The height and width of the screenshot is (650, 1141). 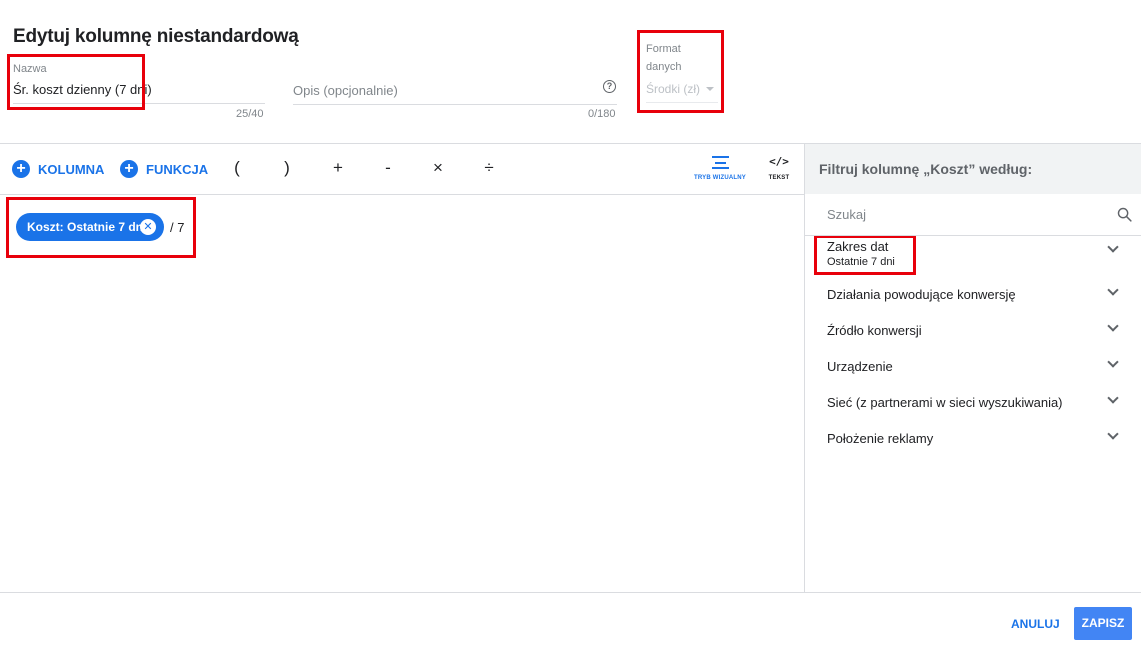 What do you see at coordinates (148, 227) in the screenshot?
I see `remove-chip-icon: ✕` at bounding box center [148, 227].